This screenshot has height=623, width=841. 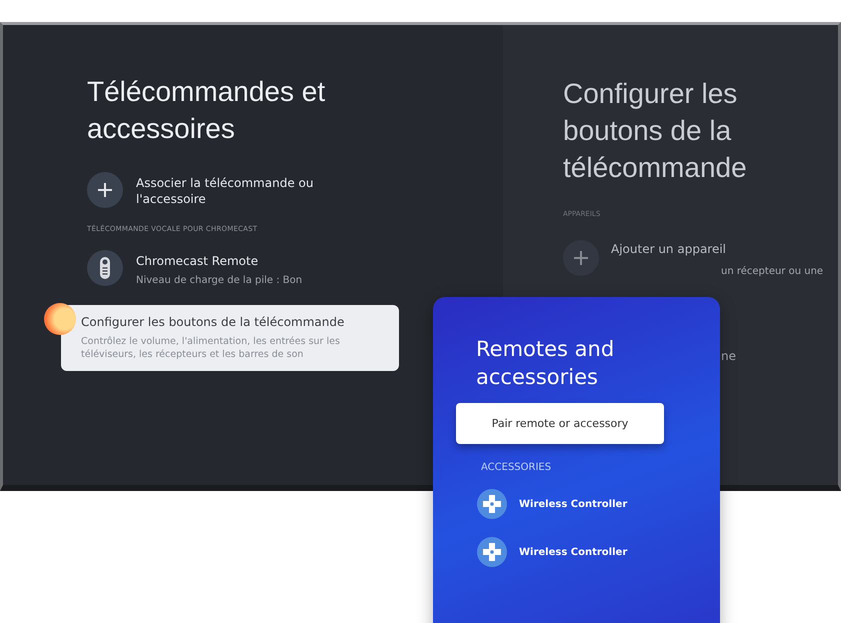 I want to click on remote-icon, so click(x=105, y=268).